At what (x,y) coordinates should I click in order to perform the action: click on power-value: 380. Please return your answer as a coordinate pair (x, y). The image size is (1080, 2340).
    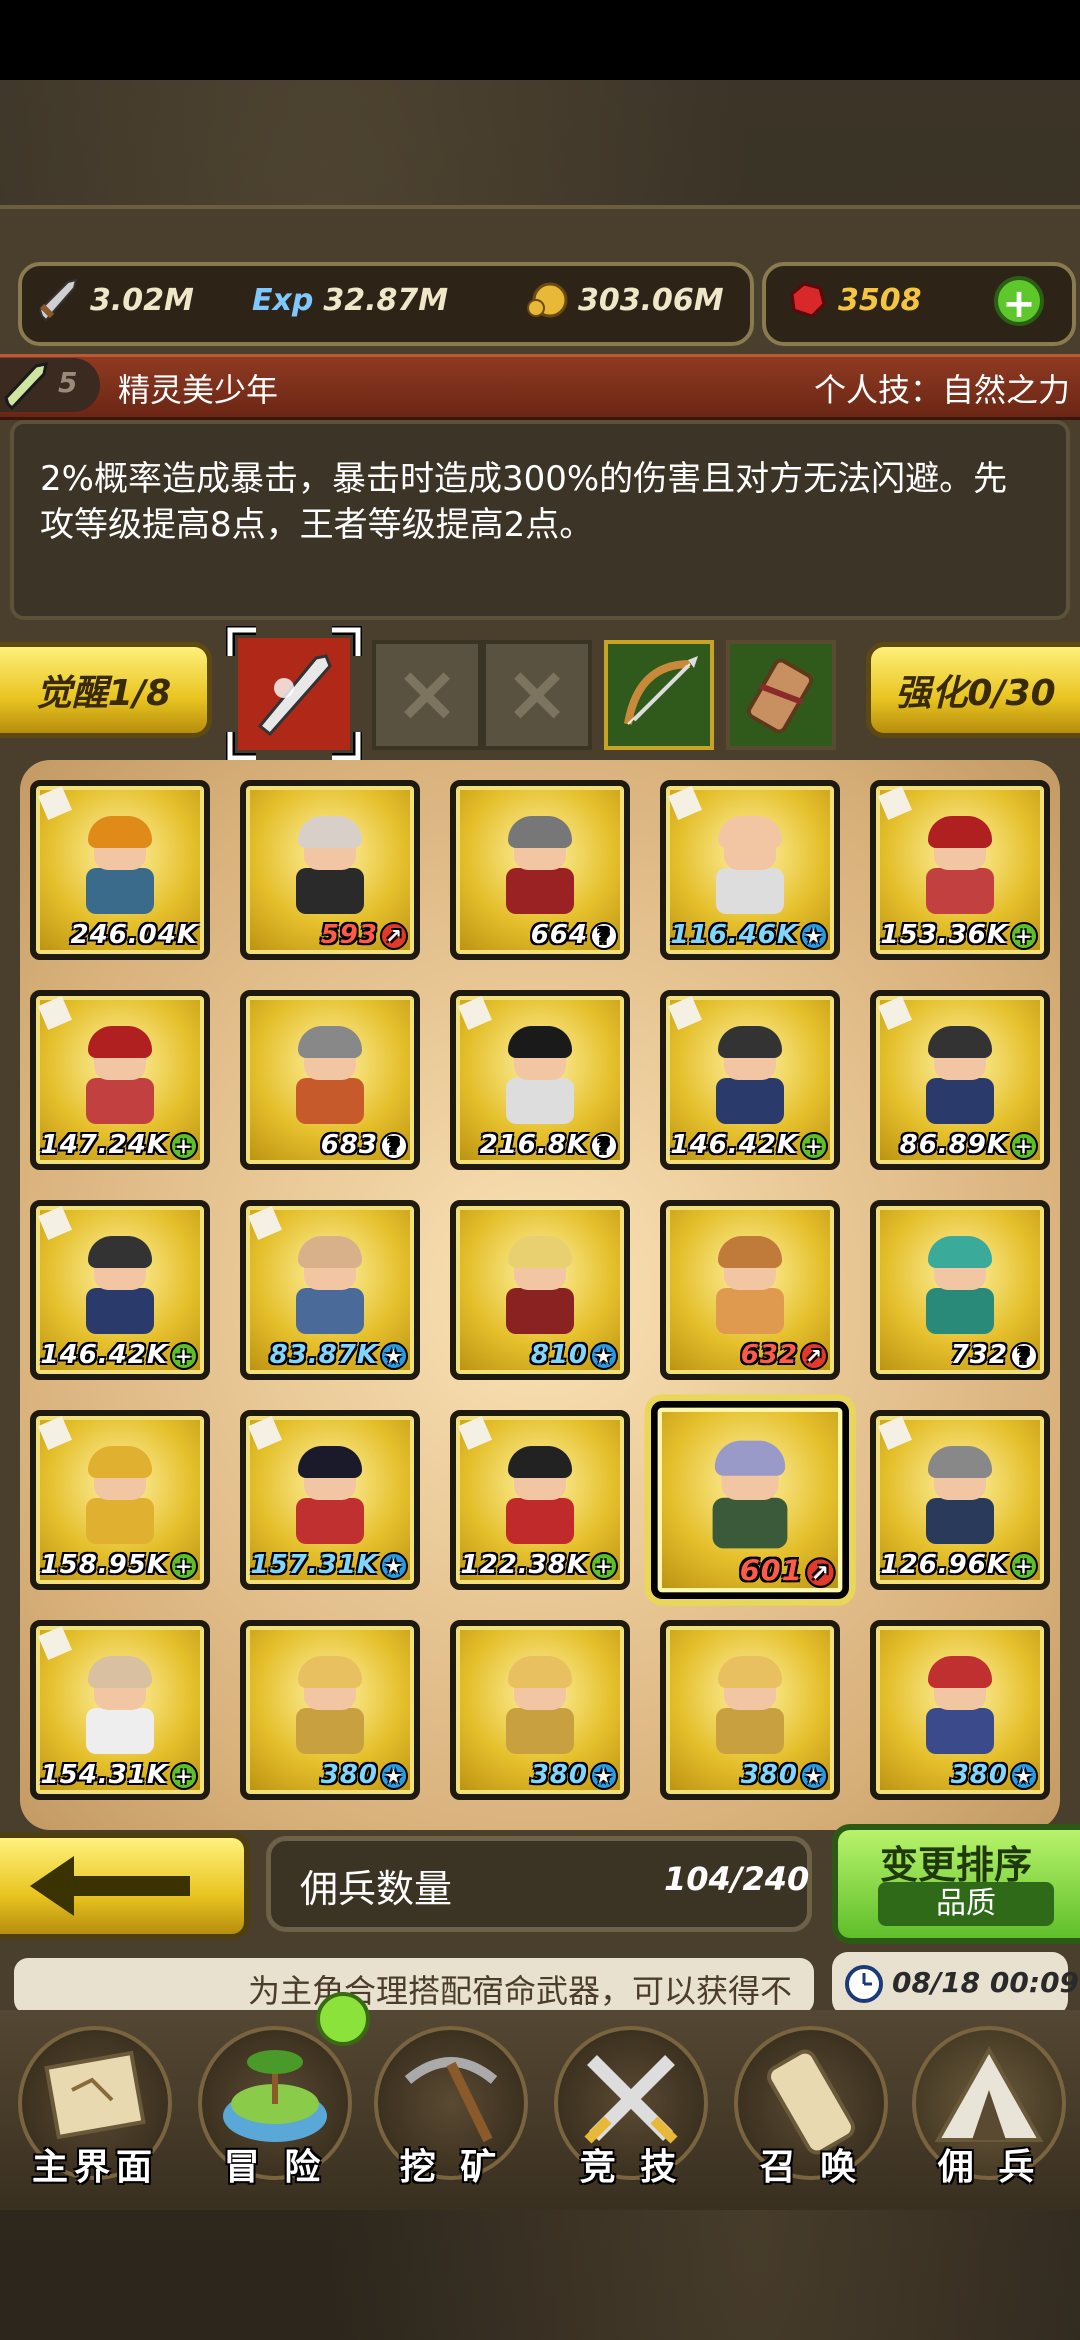
    Looking at the image, I should click on (769, 1775).